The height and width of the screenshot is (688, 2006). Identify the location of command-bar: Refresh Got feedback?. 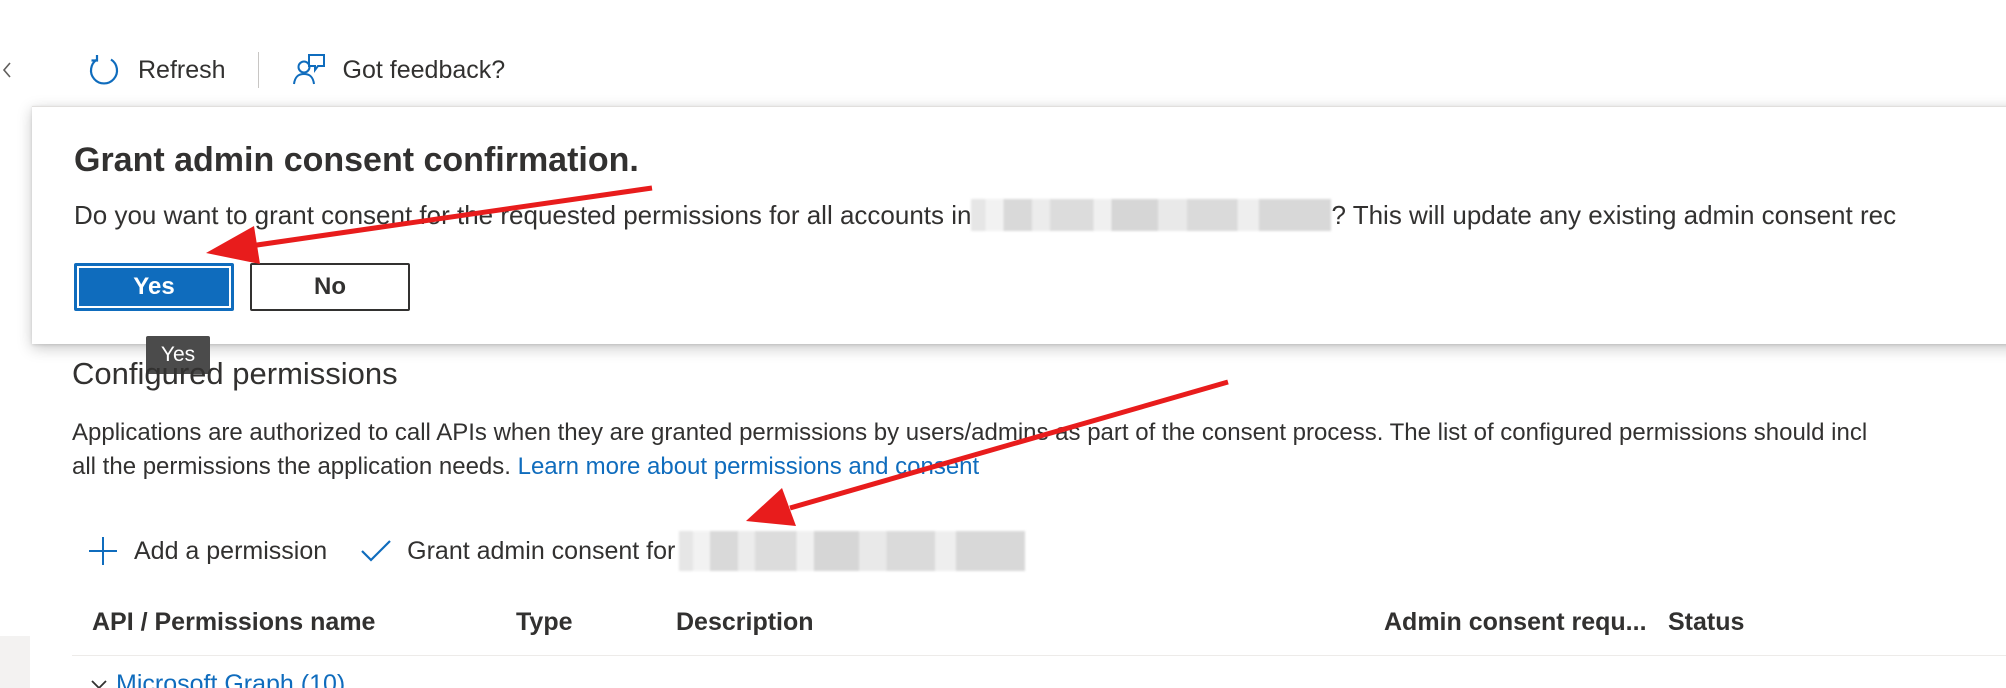
(295, 70).